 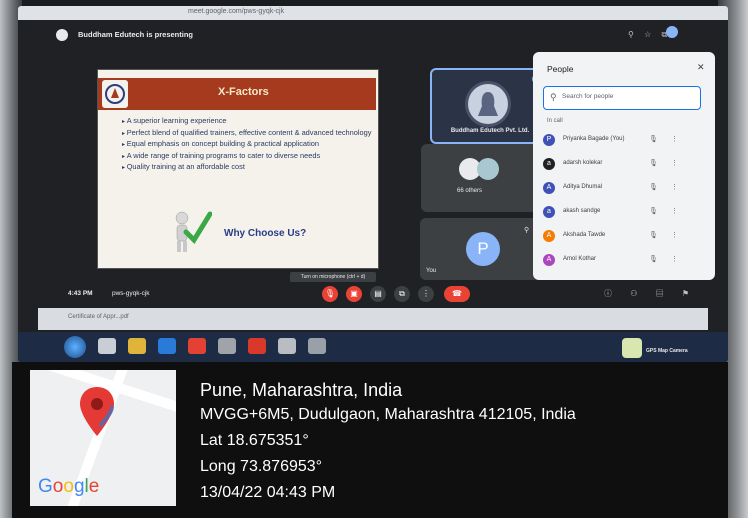 I want to click on people-list-item: a akash sandge 🎙 ⋮, so click(x=625, y=213).